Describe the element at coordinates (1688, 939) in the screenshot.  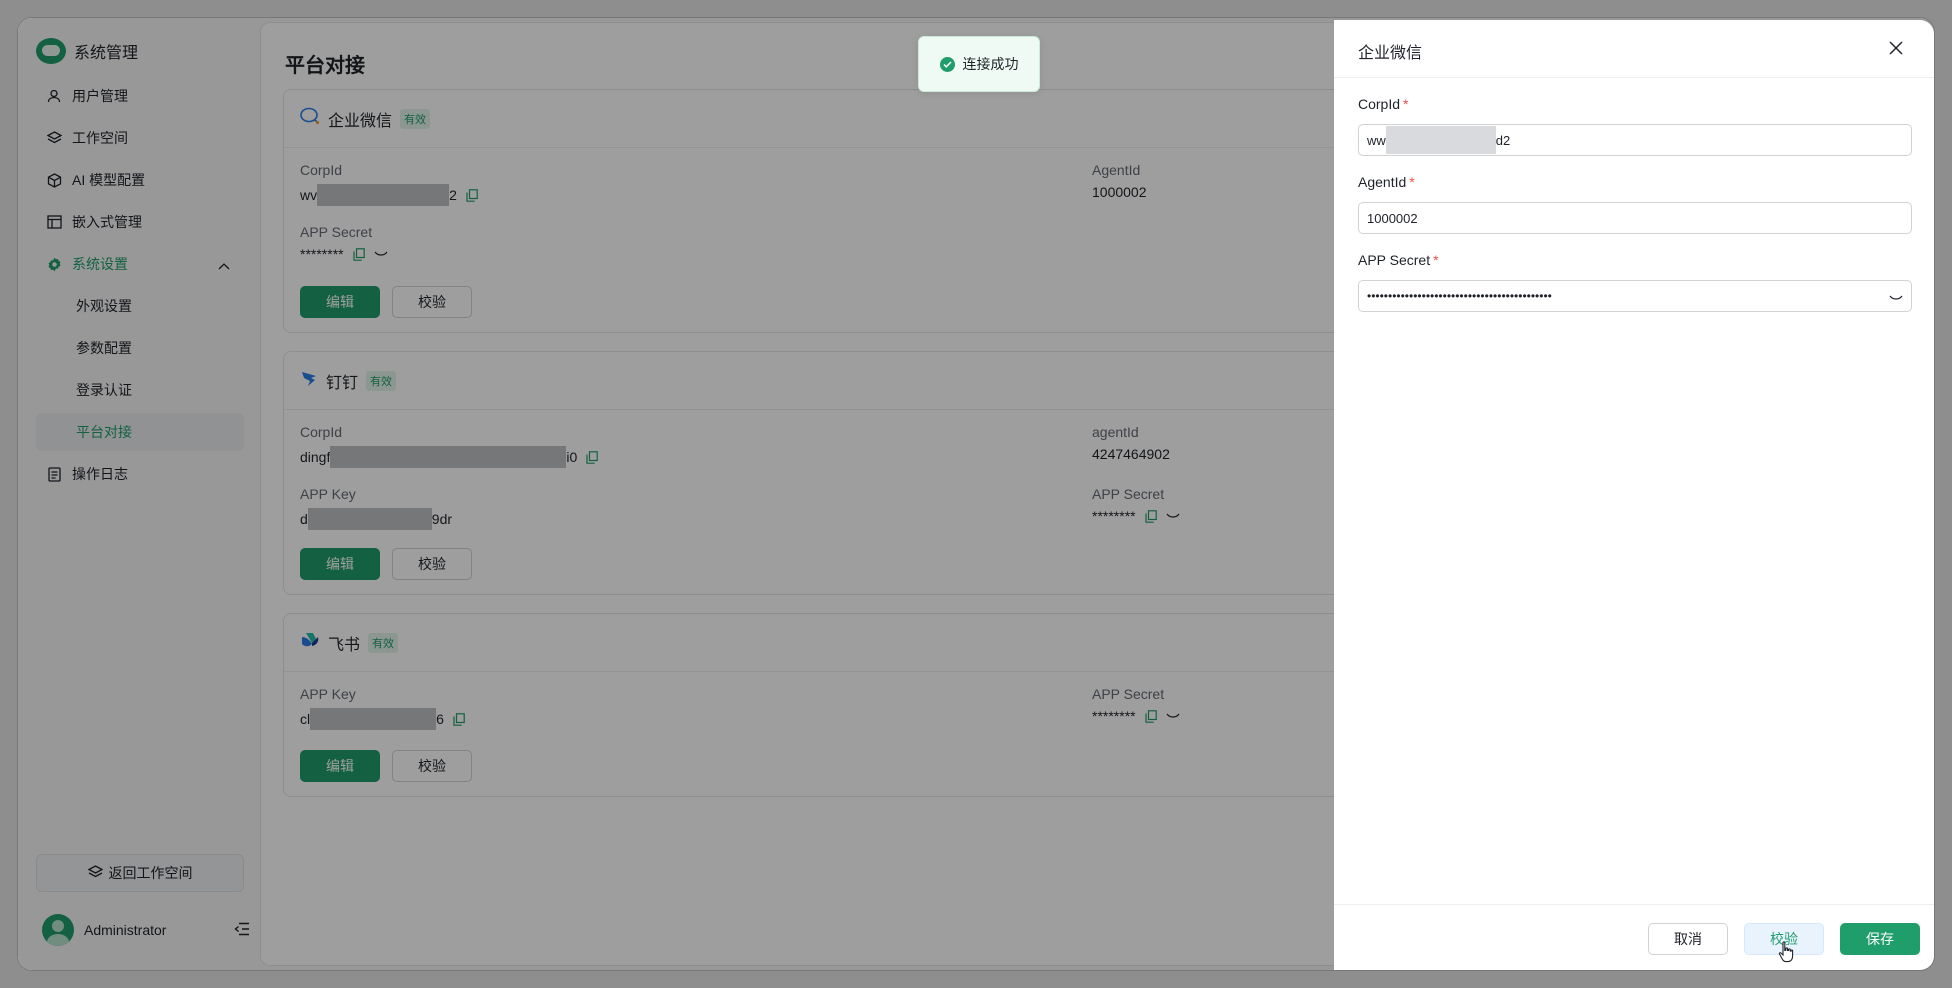
I see `cancel-button: 取消` at that location.